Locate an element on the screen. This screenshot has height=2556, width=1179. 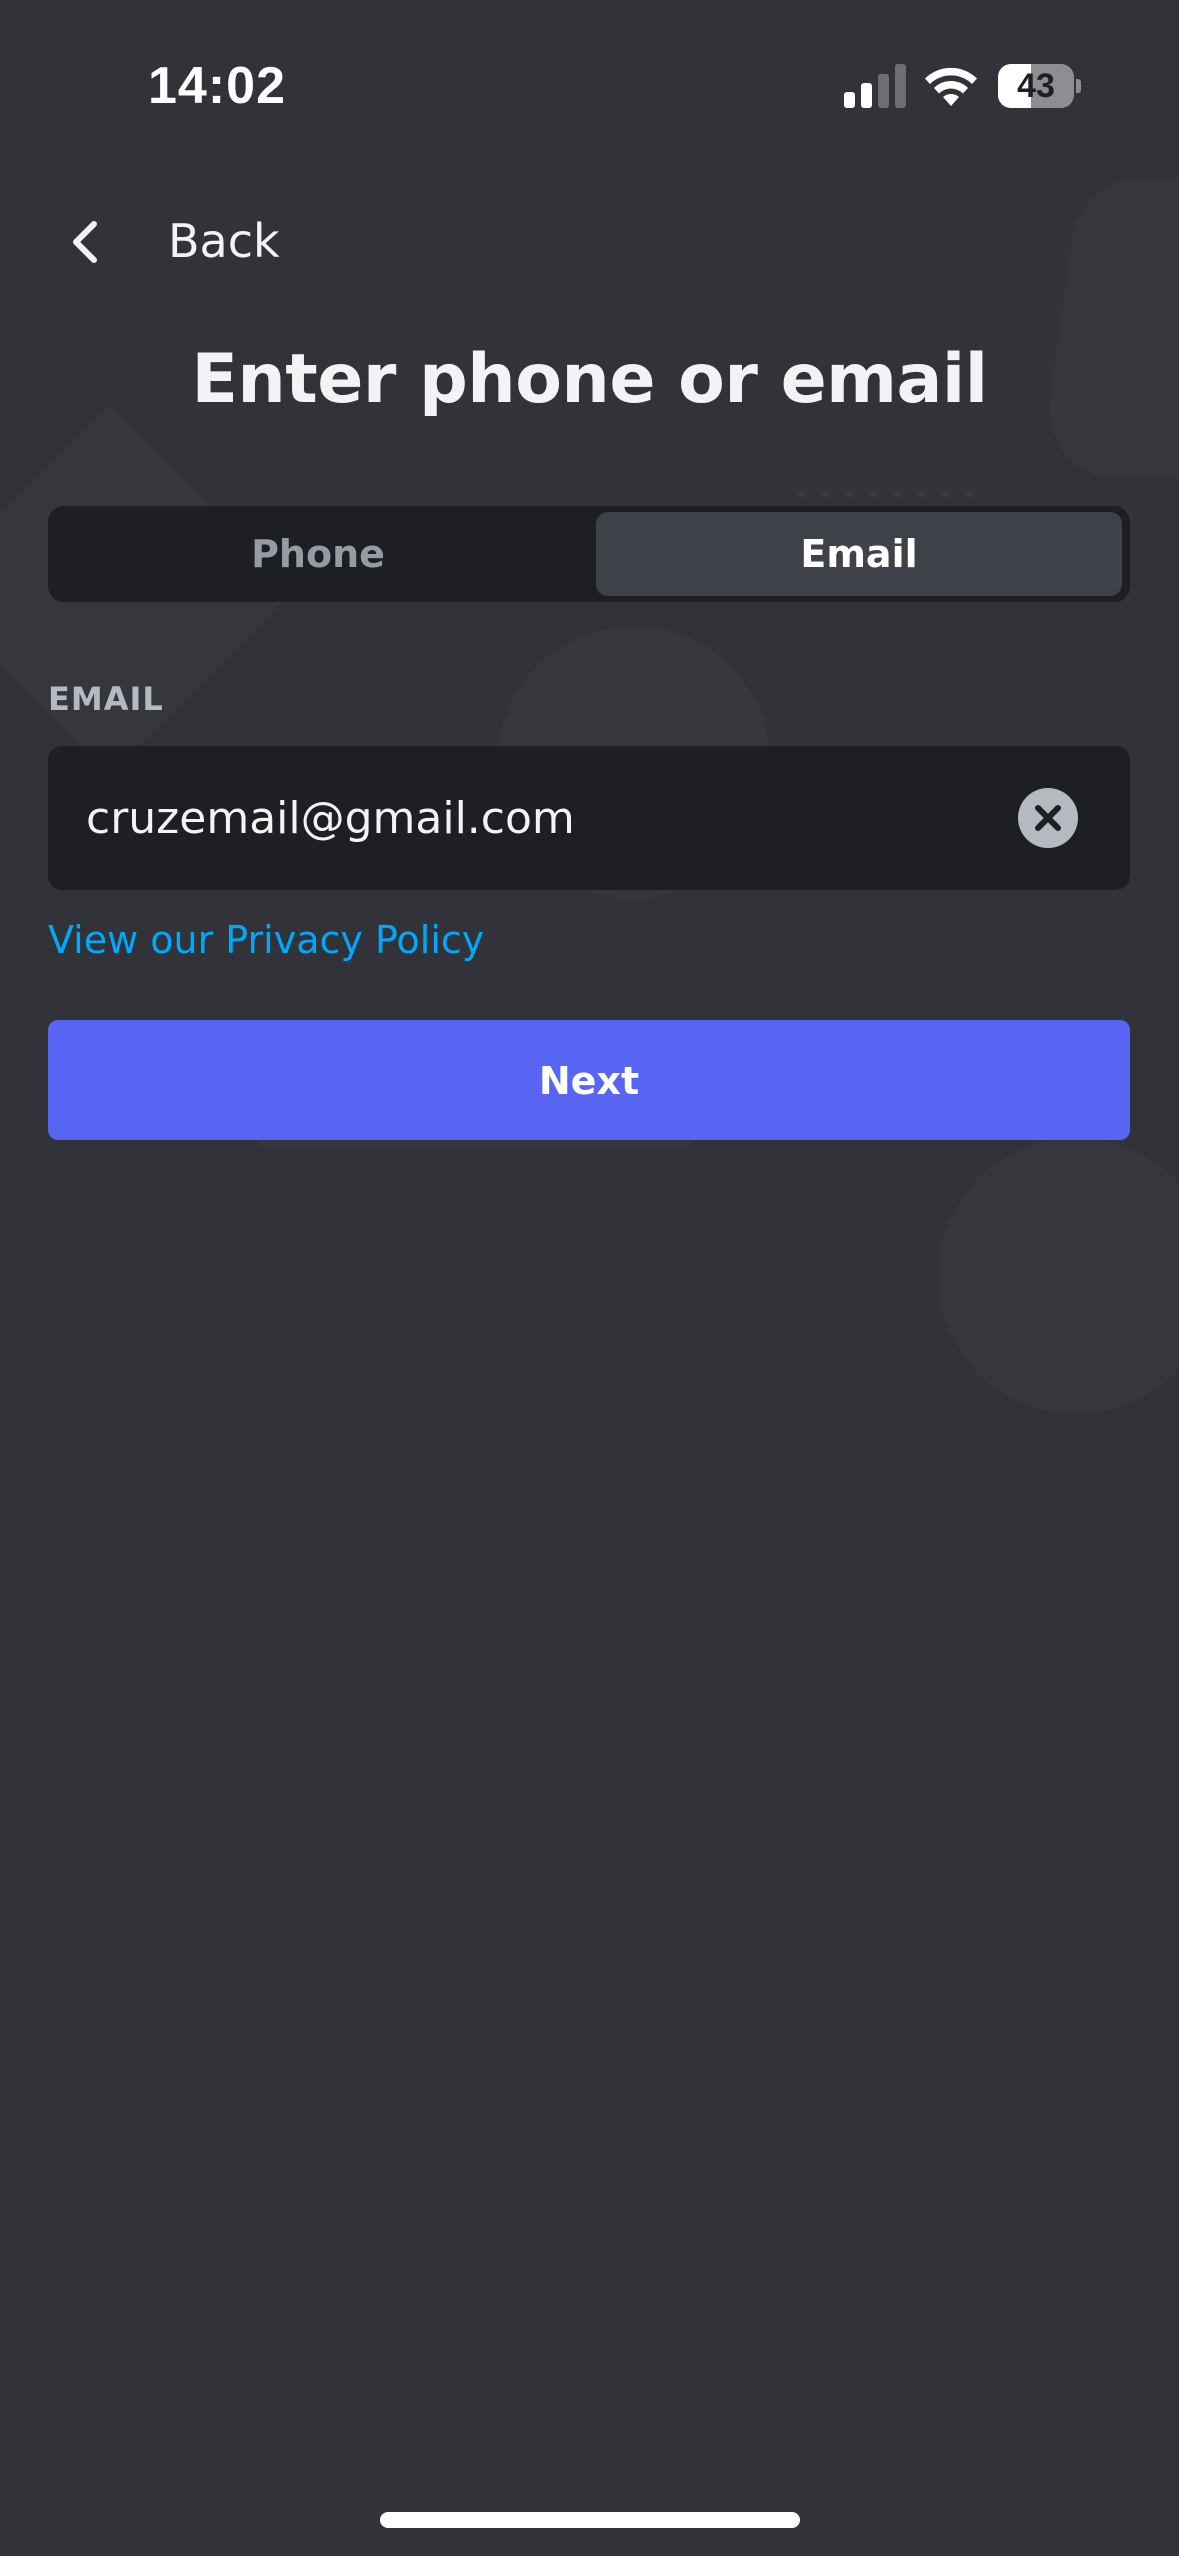
close-circle-icon is located at coordinates (1048, 818).